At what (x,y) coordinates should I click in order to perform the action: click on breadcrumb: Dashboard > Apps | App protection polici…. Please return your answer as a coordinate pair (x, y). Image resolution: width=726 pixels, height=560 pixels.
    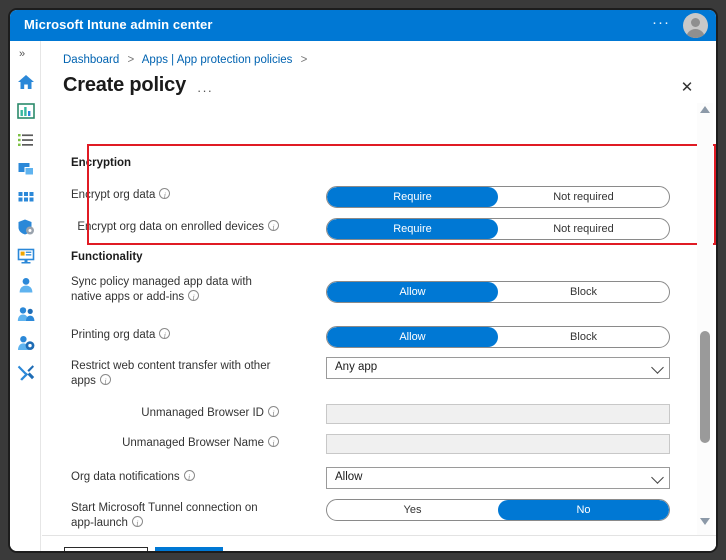
    Looking at the image, I should click on (187, 60).